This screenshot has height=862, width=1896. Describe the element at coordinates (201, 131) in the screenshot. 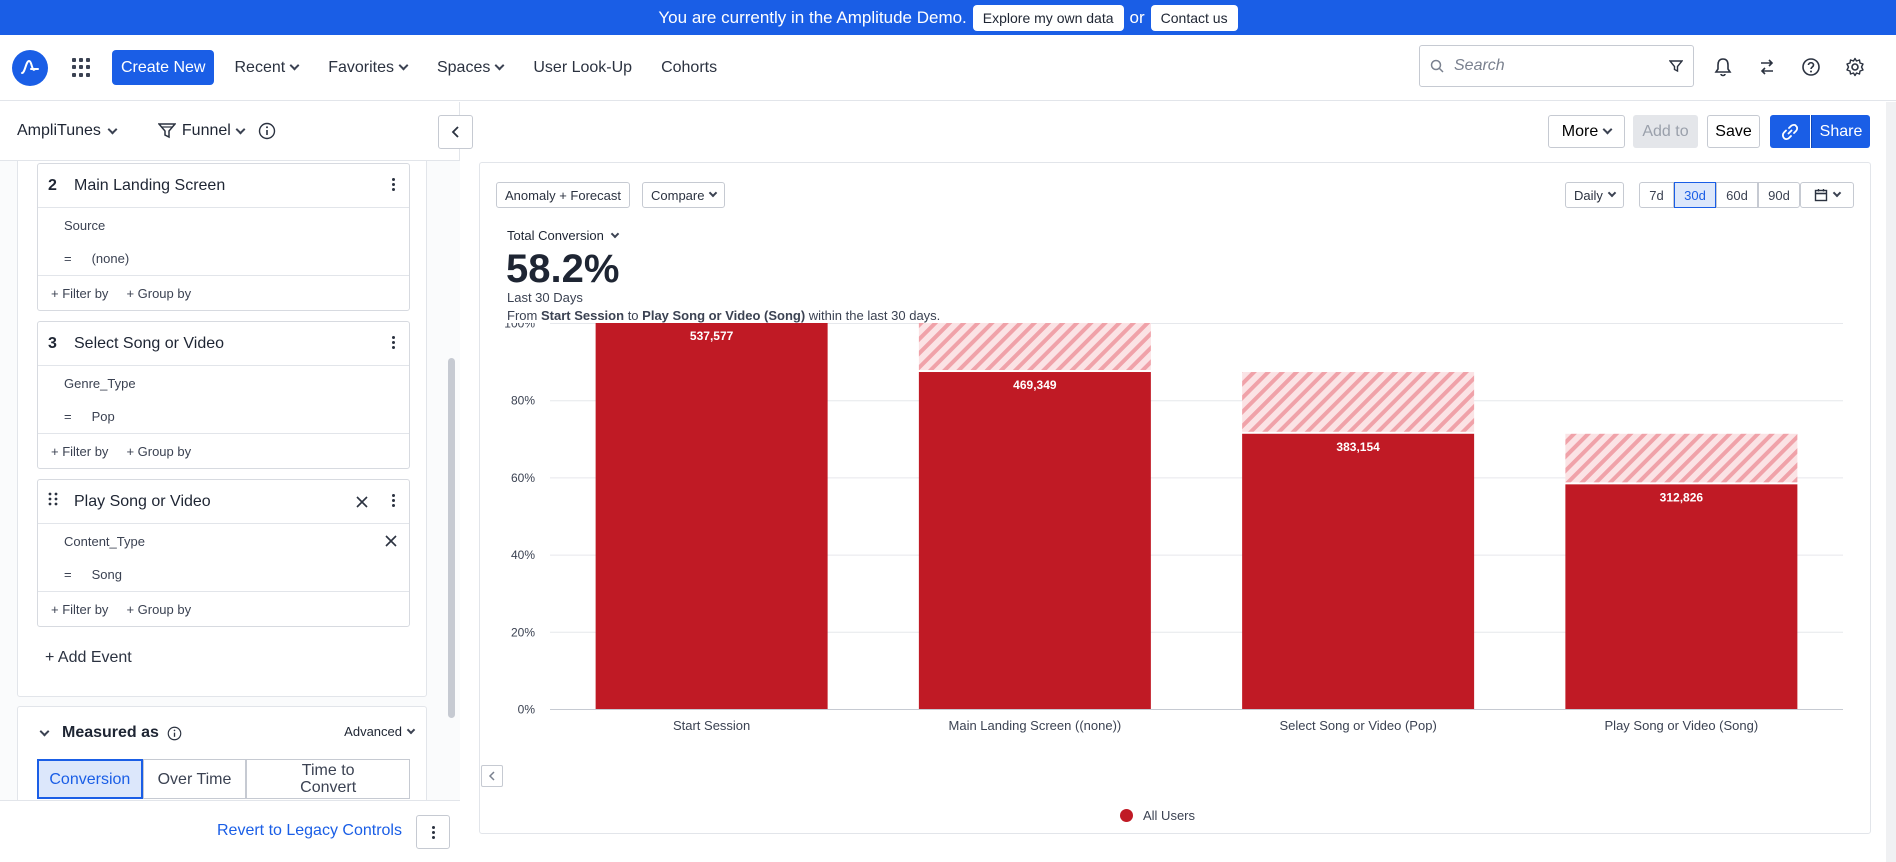

I see `chart-type-selector: Funnel` at that location.